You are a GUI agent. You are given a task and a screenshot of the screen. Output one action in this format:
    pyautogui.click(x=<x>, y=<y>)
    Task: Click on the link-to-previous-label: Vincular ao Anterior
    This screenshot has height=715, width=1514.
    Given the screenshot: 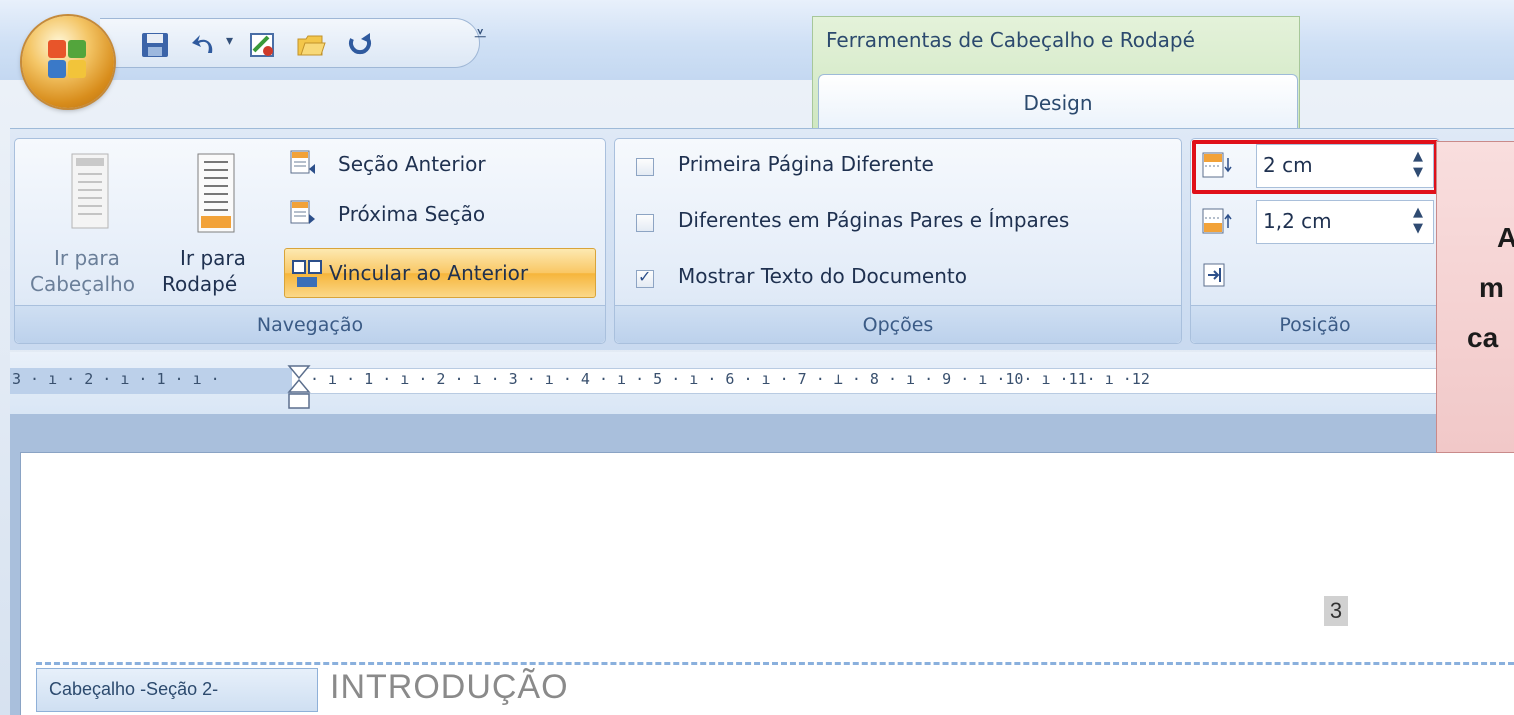 What is the action you would take?
    pyautogui.click(x=429, y=273)
    